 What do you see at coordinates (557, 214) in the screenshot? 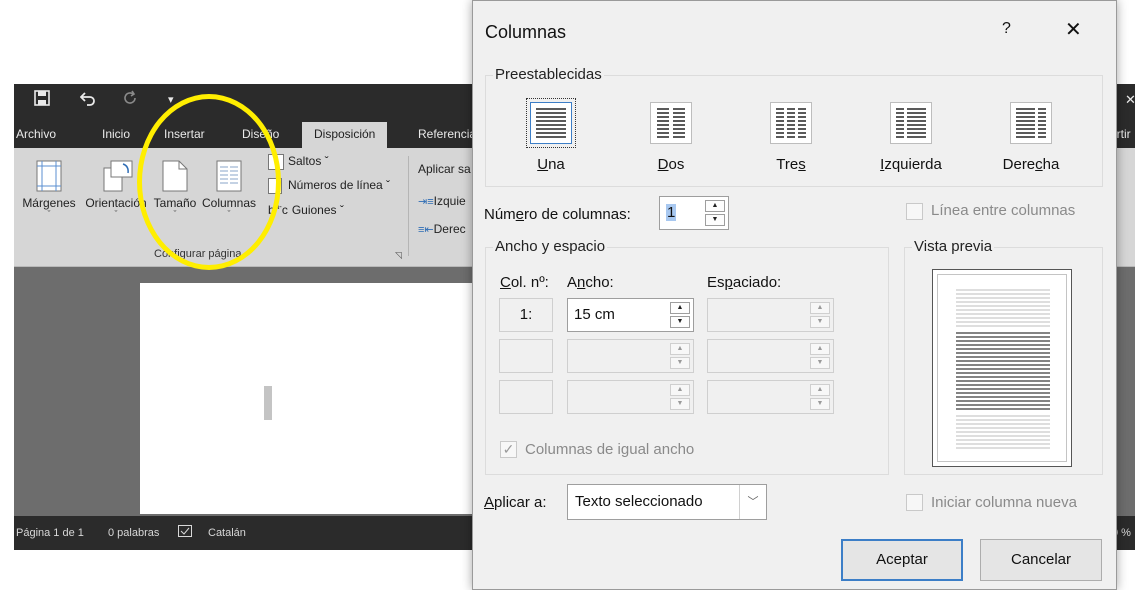
I see `num-columns-label: Número de columnas:` at bounding box center [557, 214].